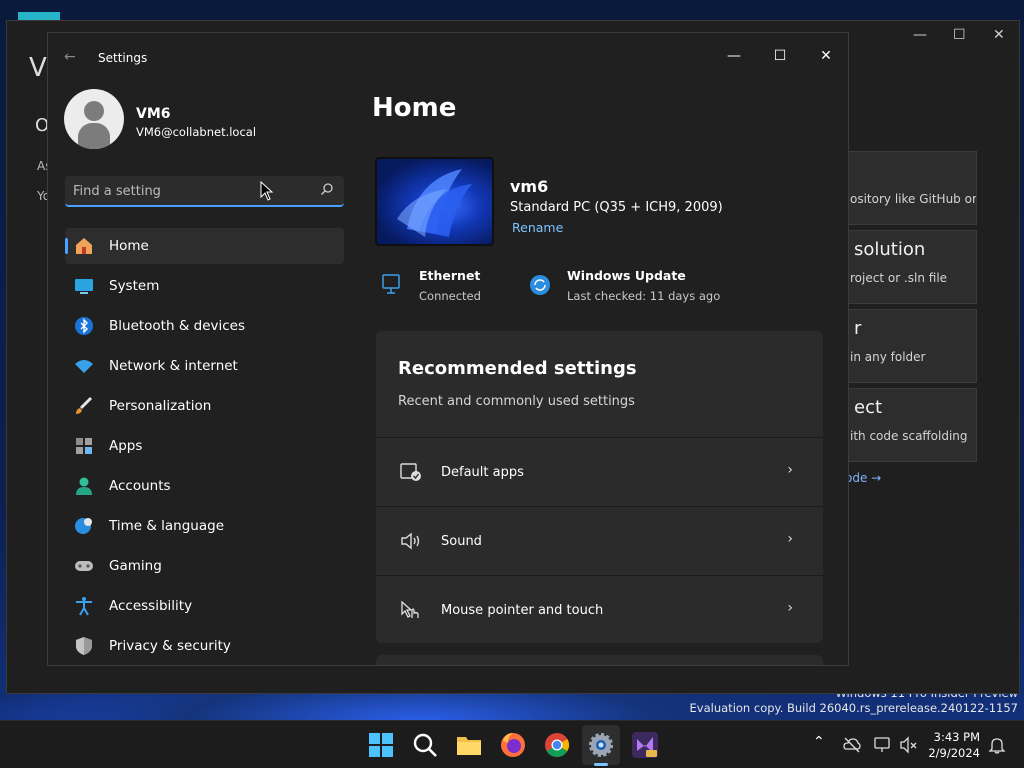 This screenshot has width=1024, height=768. I want to click on vs-close-icon: ✕, so click(999, 35).